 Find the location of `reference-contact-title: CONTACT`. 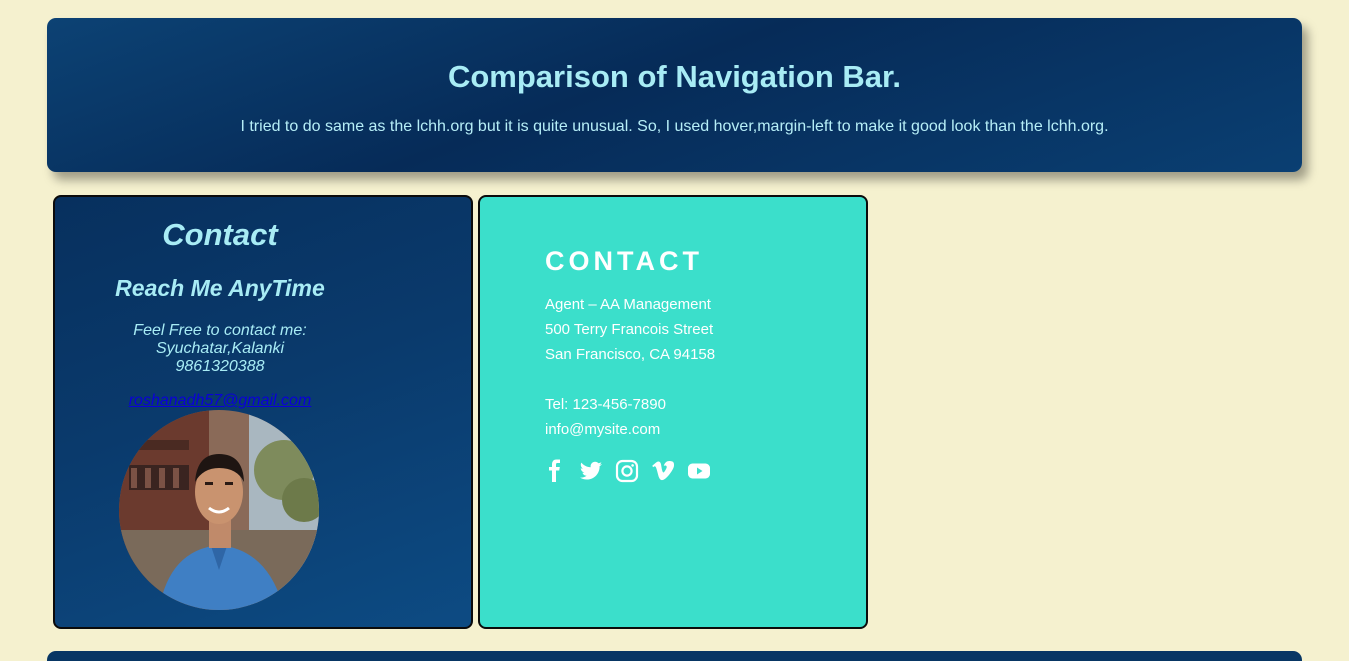

reference-contact-title: CONTACT is located at coordinates (624, 261).